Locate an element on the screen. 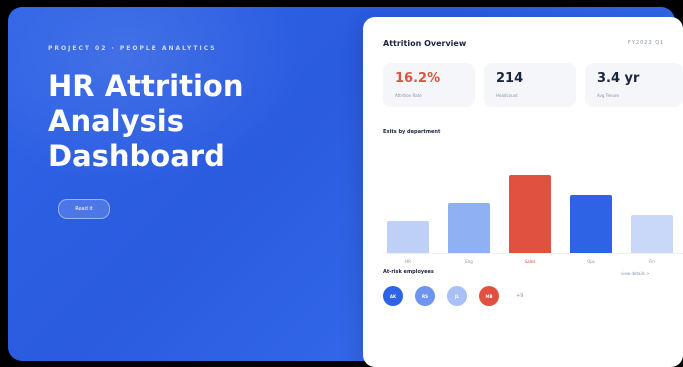  period-selector: FY2023 Q1 is located at coordinates (646, 43).